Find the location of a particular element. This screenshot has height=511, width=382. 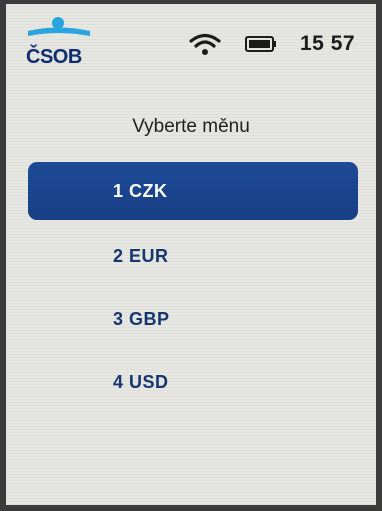

currency-option-eur: 2 EUR is located at coordinates (193, 256).